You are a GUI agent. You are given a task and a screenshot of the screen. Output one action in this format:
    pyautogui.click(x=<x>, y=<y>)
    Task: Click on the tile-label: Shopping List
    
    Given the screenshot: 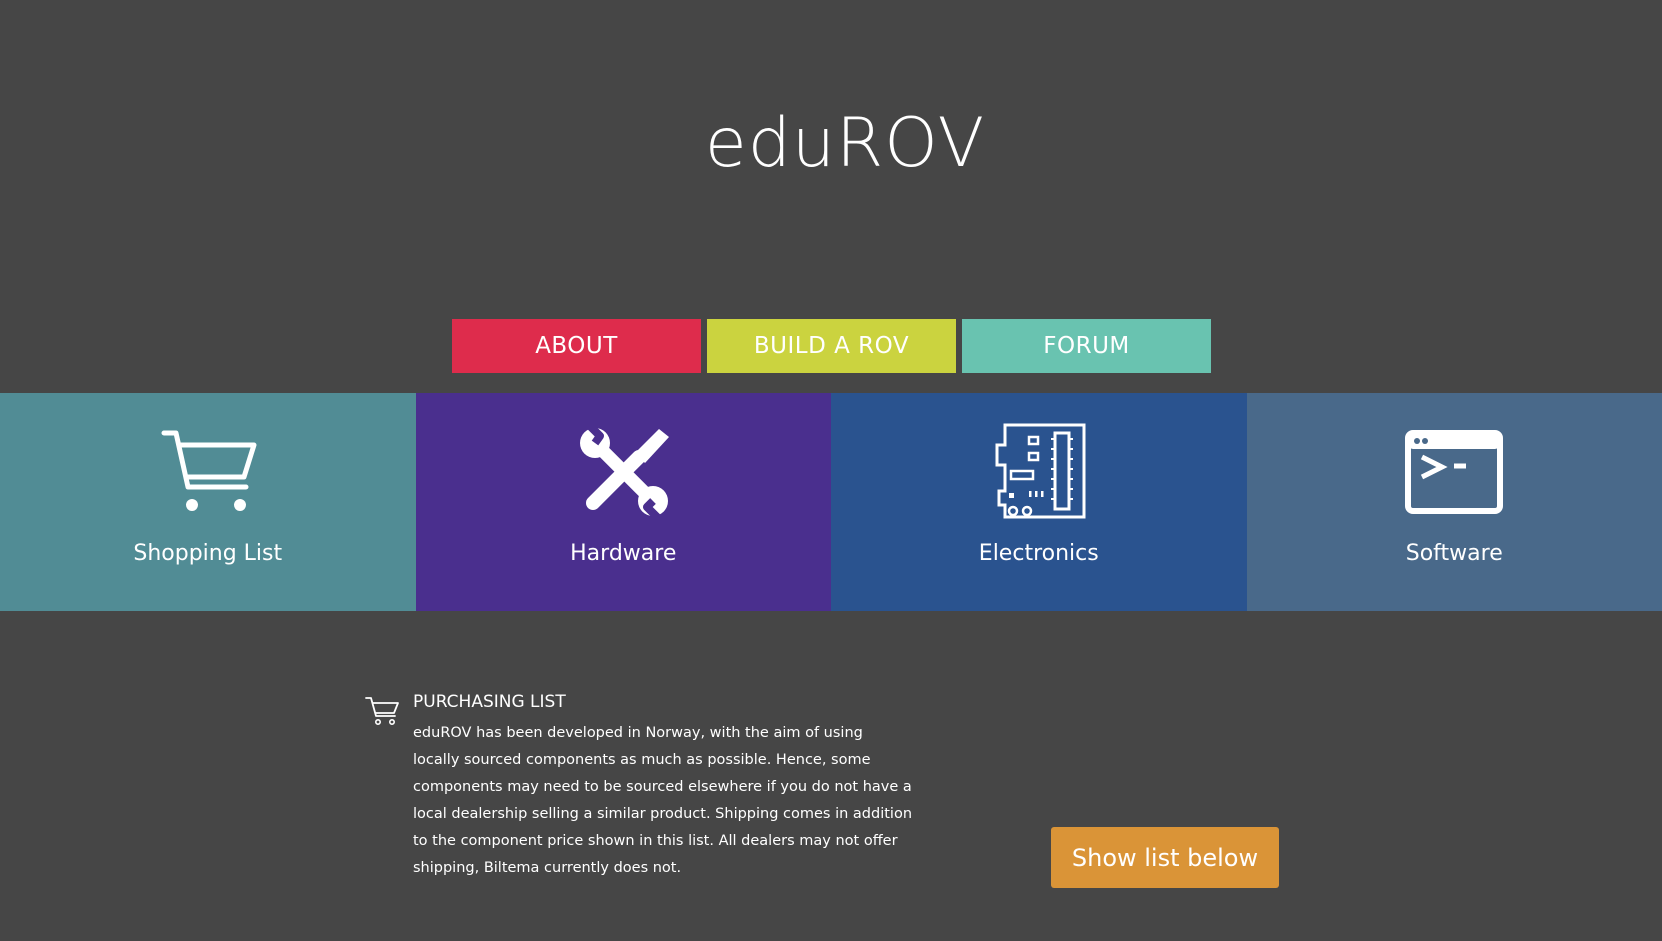 What is the action you would take?
    pyautogui.click(x=208, y=553)
    